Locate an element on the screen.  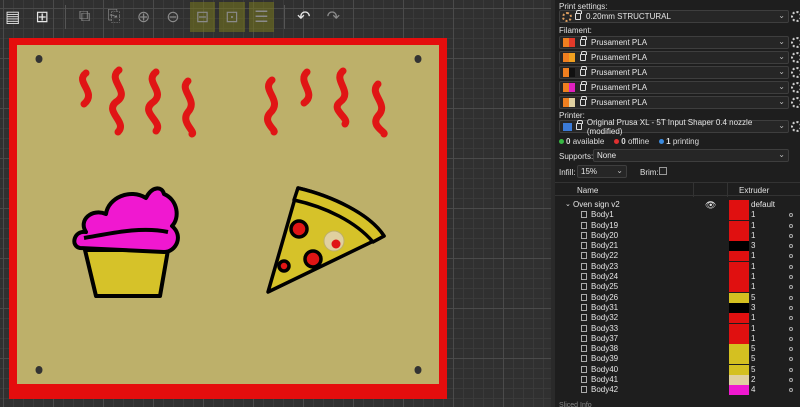
list-item: Body1 1 is located at coordinates (677, 215).